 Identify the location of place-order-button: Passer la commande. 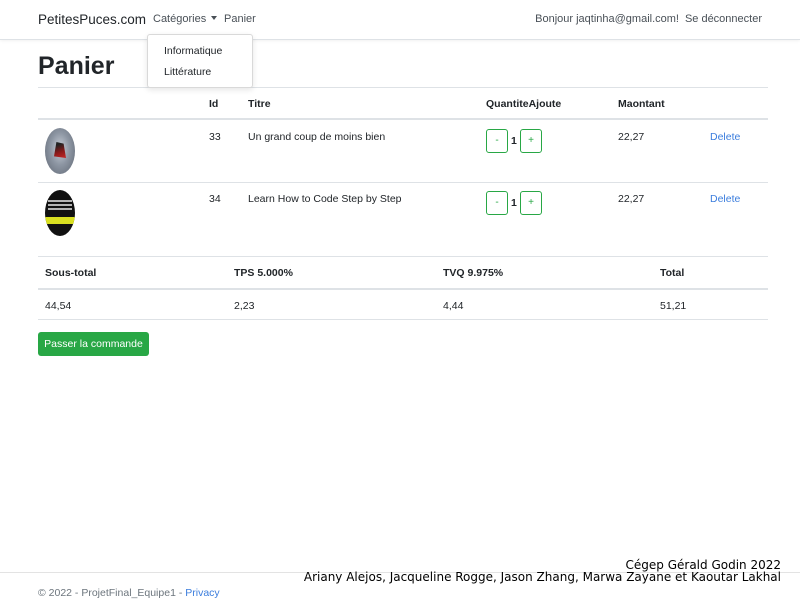
(93, 344).